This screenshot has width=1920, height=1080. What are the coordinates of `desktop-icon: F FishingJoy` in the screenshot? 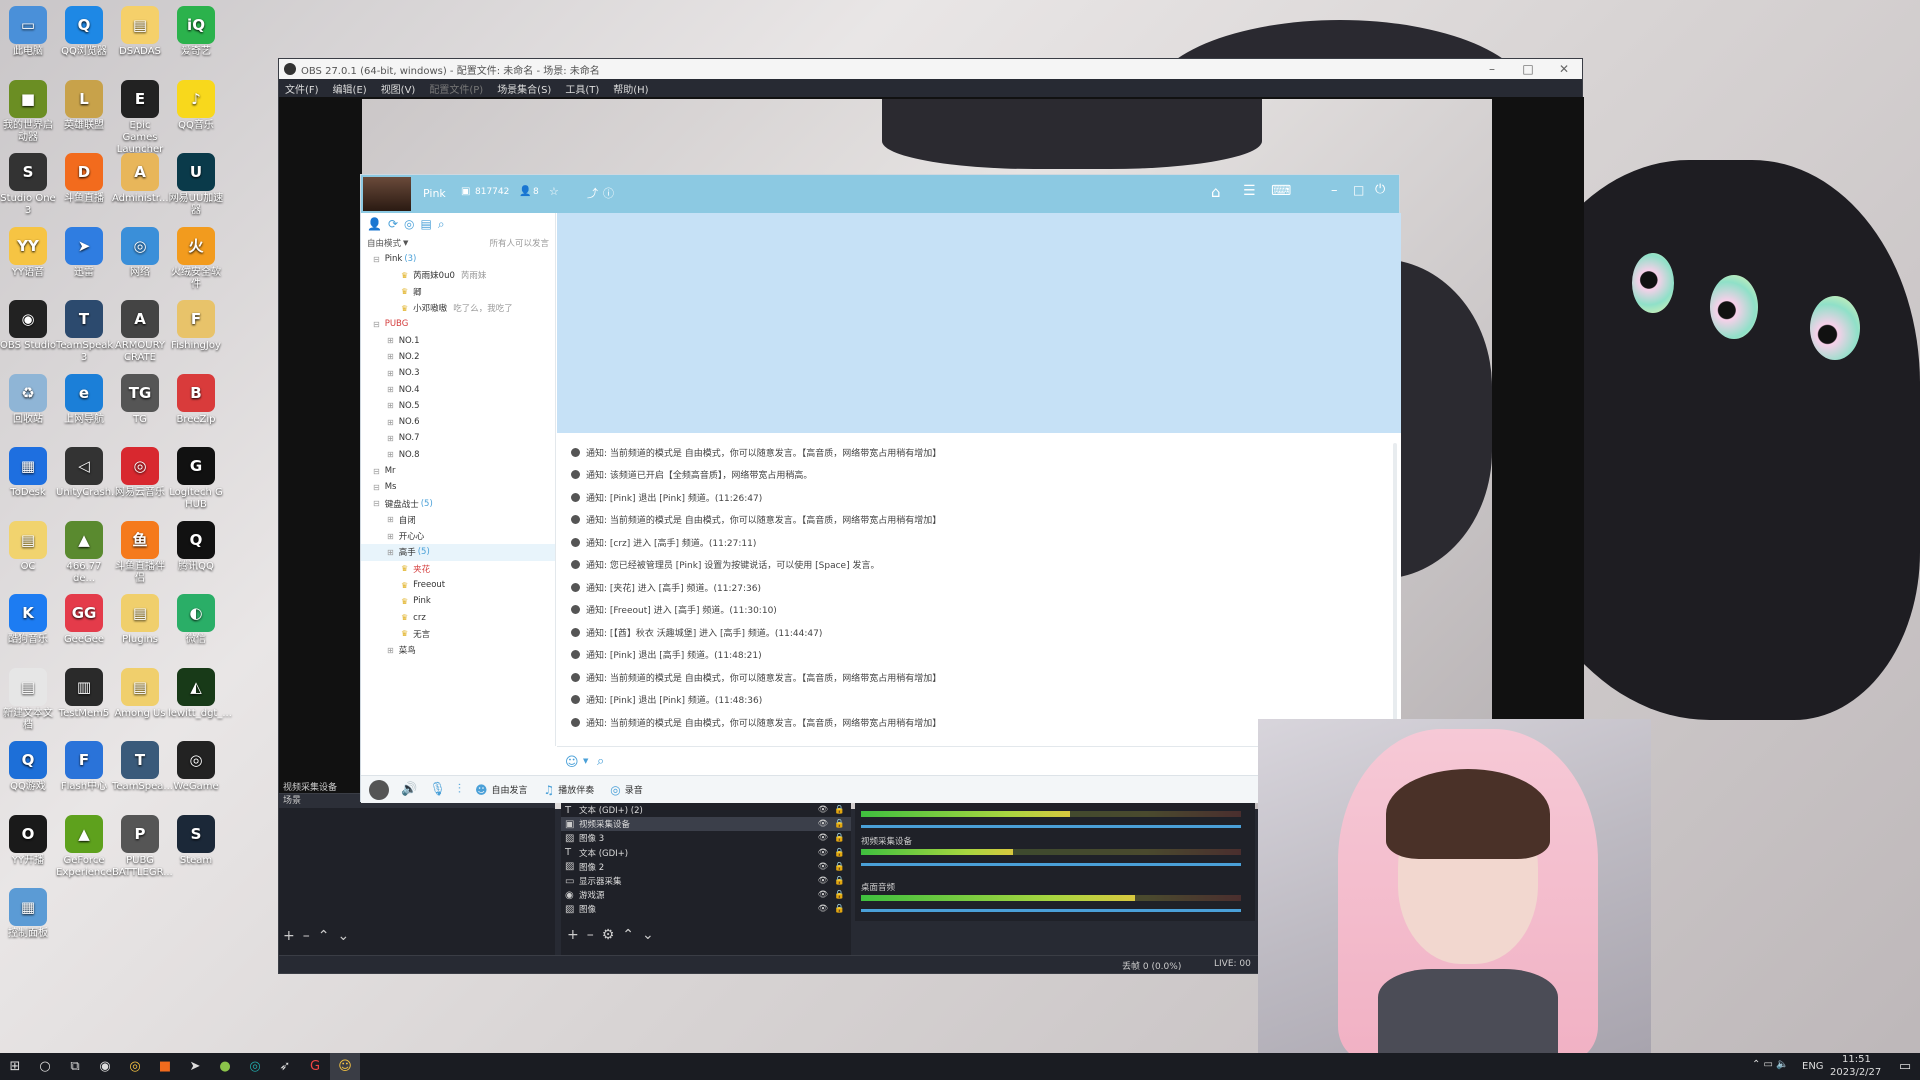 It's located at (196, 326).